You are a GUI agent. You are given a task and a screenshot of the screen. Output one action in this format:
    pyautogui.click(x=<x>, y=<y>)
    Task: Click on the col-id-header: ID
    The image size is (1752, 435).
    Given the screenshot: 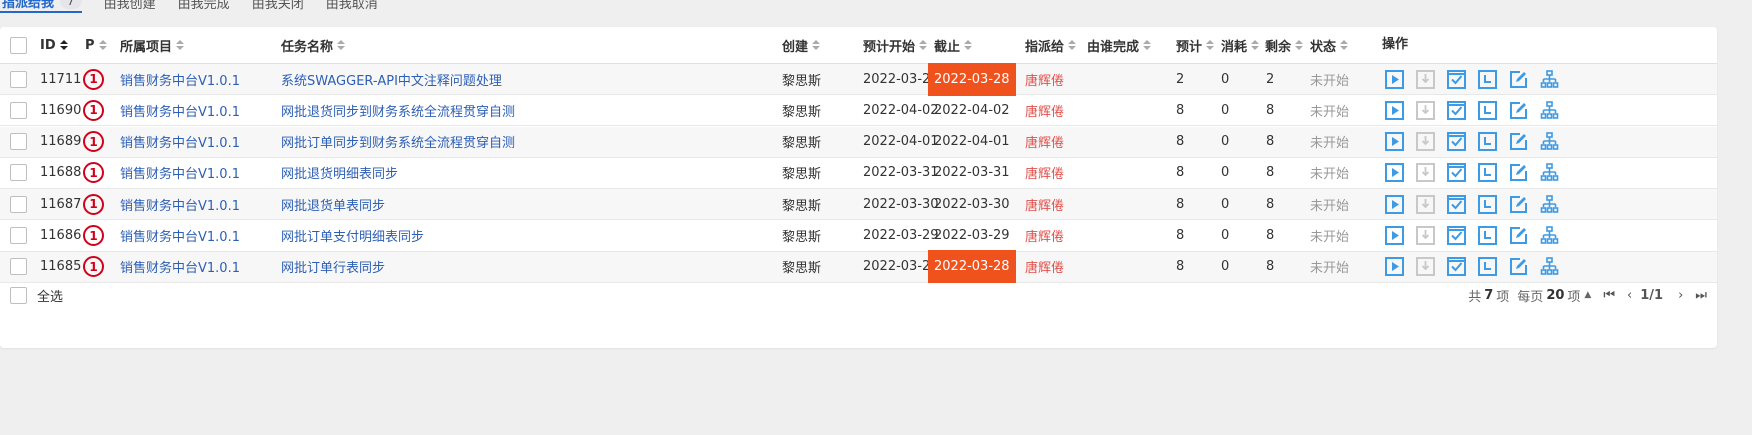 What is the action you would take?
    pyautogui.click(x=54, y=45)
    